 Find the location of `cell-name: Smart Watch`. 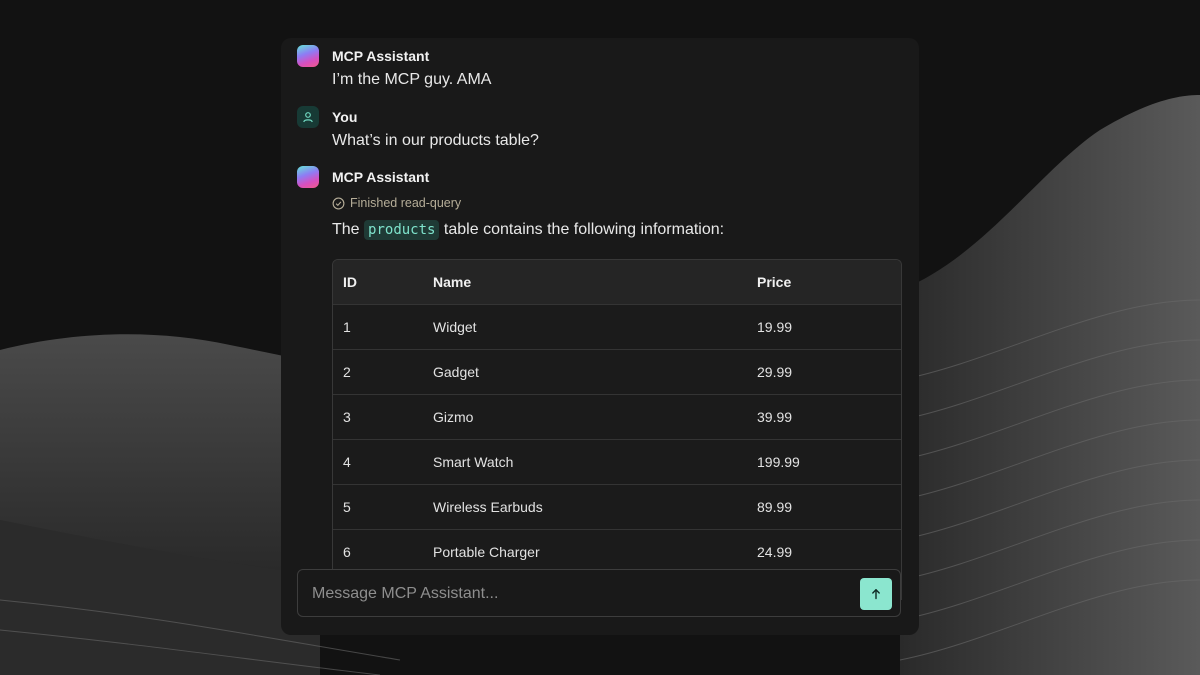

cell-name: Smart Watch is located at coordinates (585, 462).